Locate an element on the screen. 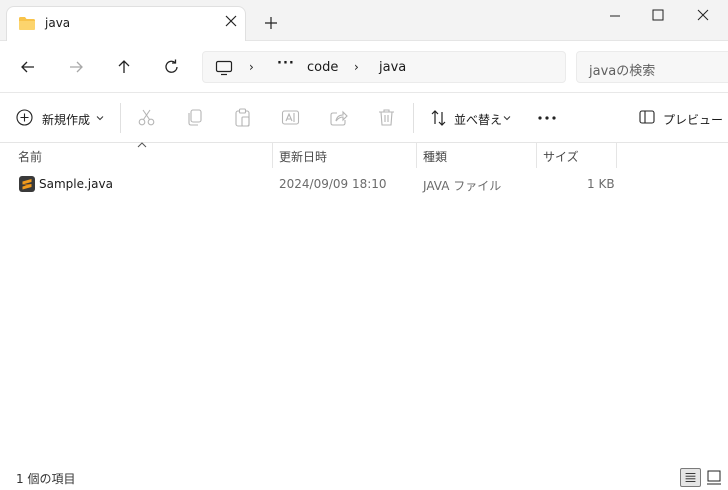  share-icon is located at coordinates (338, 117).